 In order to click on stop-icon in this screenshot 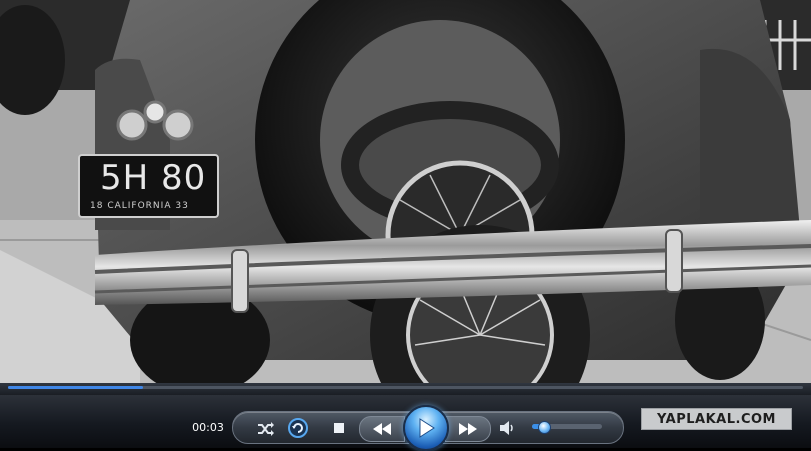, I will do `click(339, 428)`.